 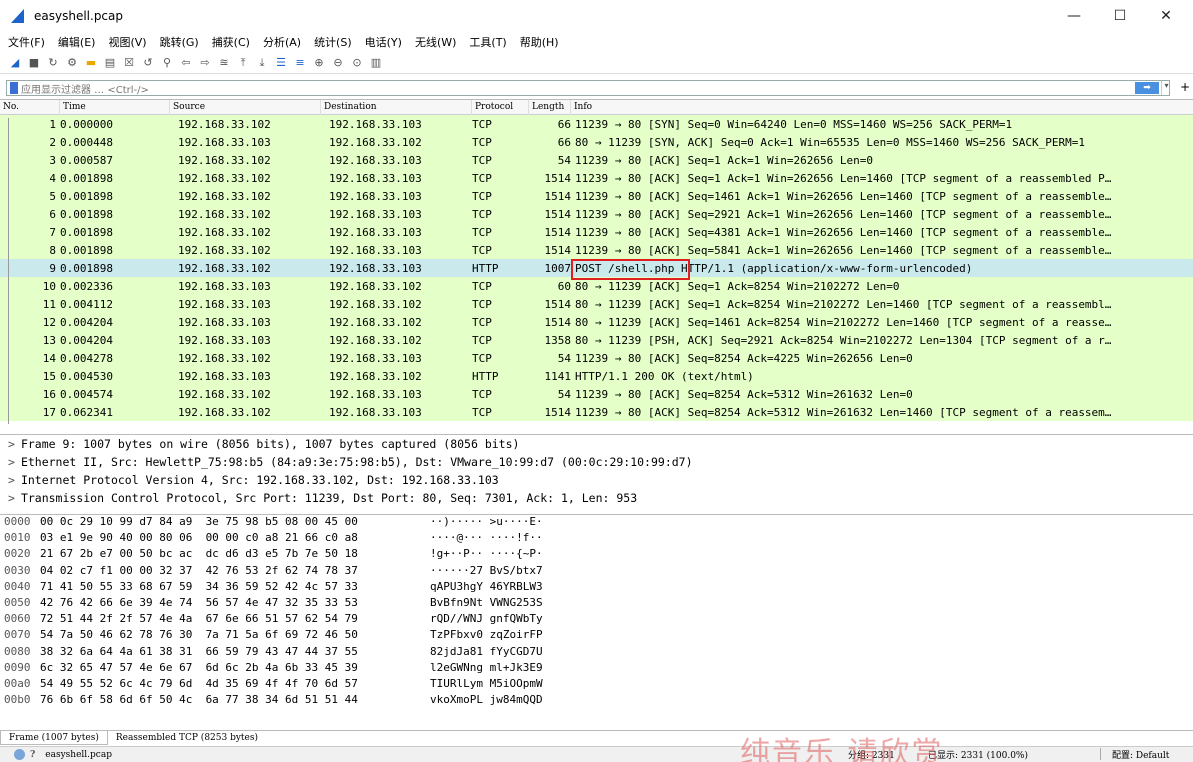 I want to click on go-to-packet-icon: ≊, so click(x=224, y=63).